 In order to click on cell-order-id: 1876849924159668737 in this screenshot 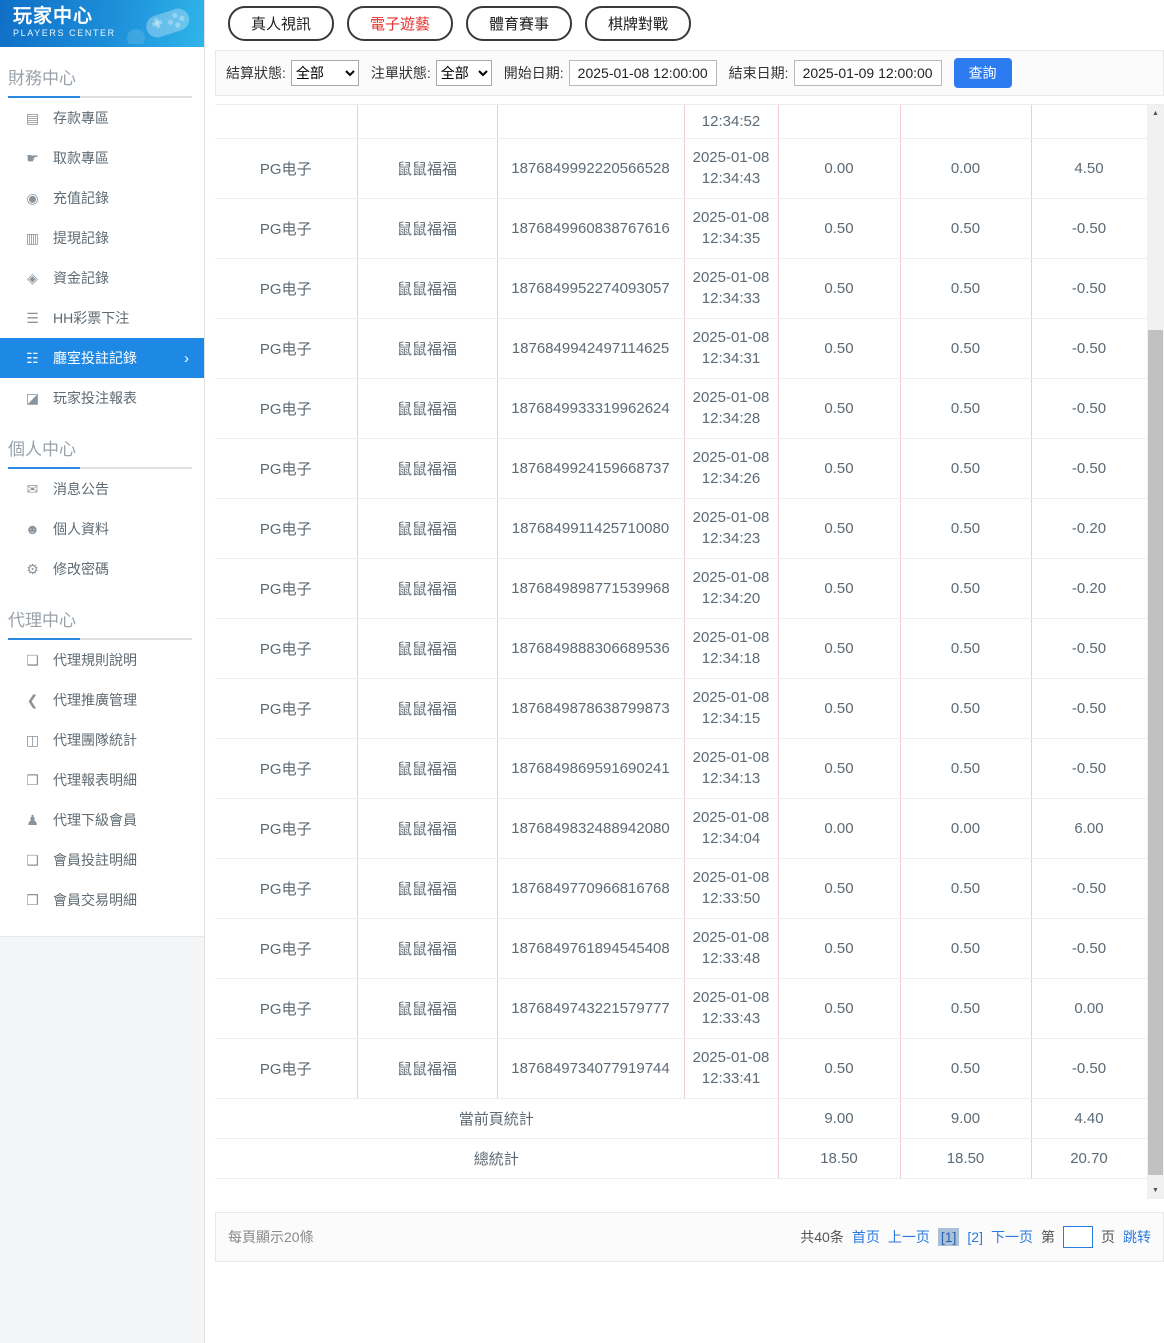, I will do `click(591, 468)`.